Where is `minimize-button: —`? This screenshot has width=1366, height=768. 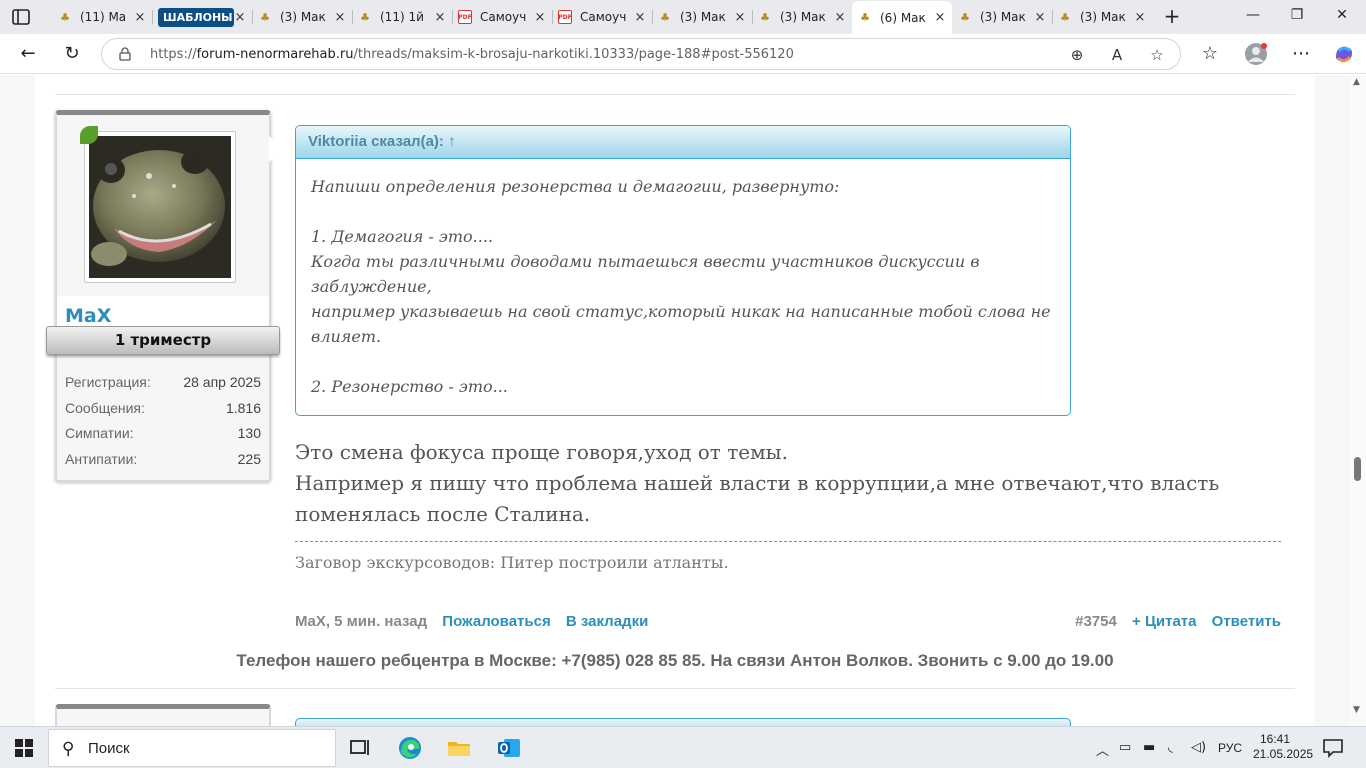
minimize-button: — is located at coordinates (1253, 17).